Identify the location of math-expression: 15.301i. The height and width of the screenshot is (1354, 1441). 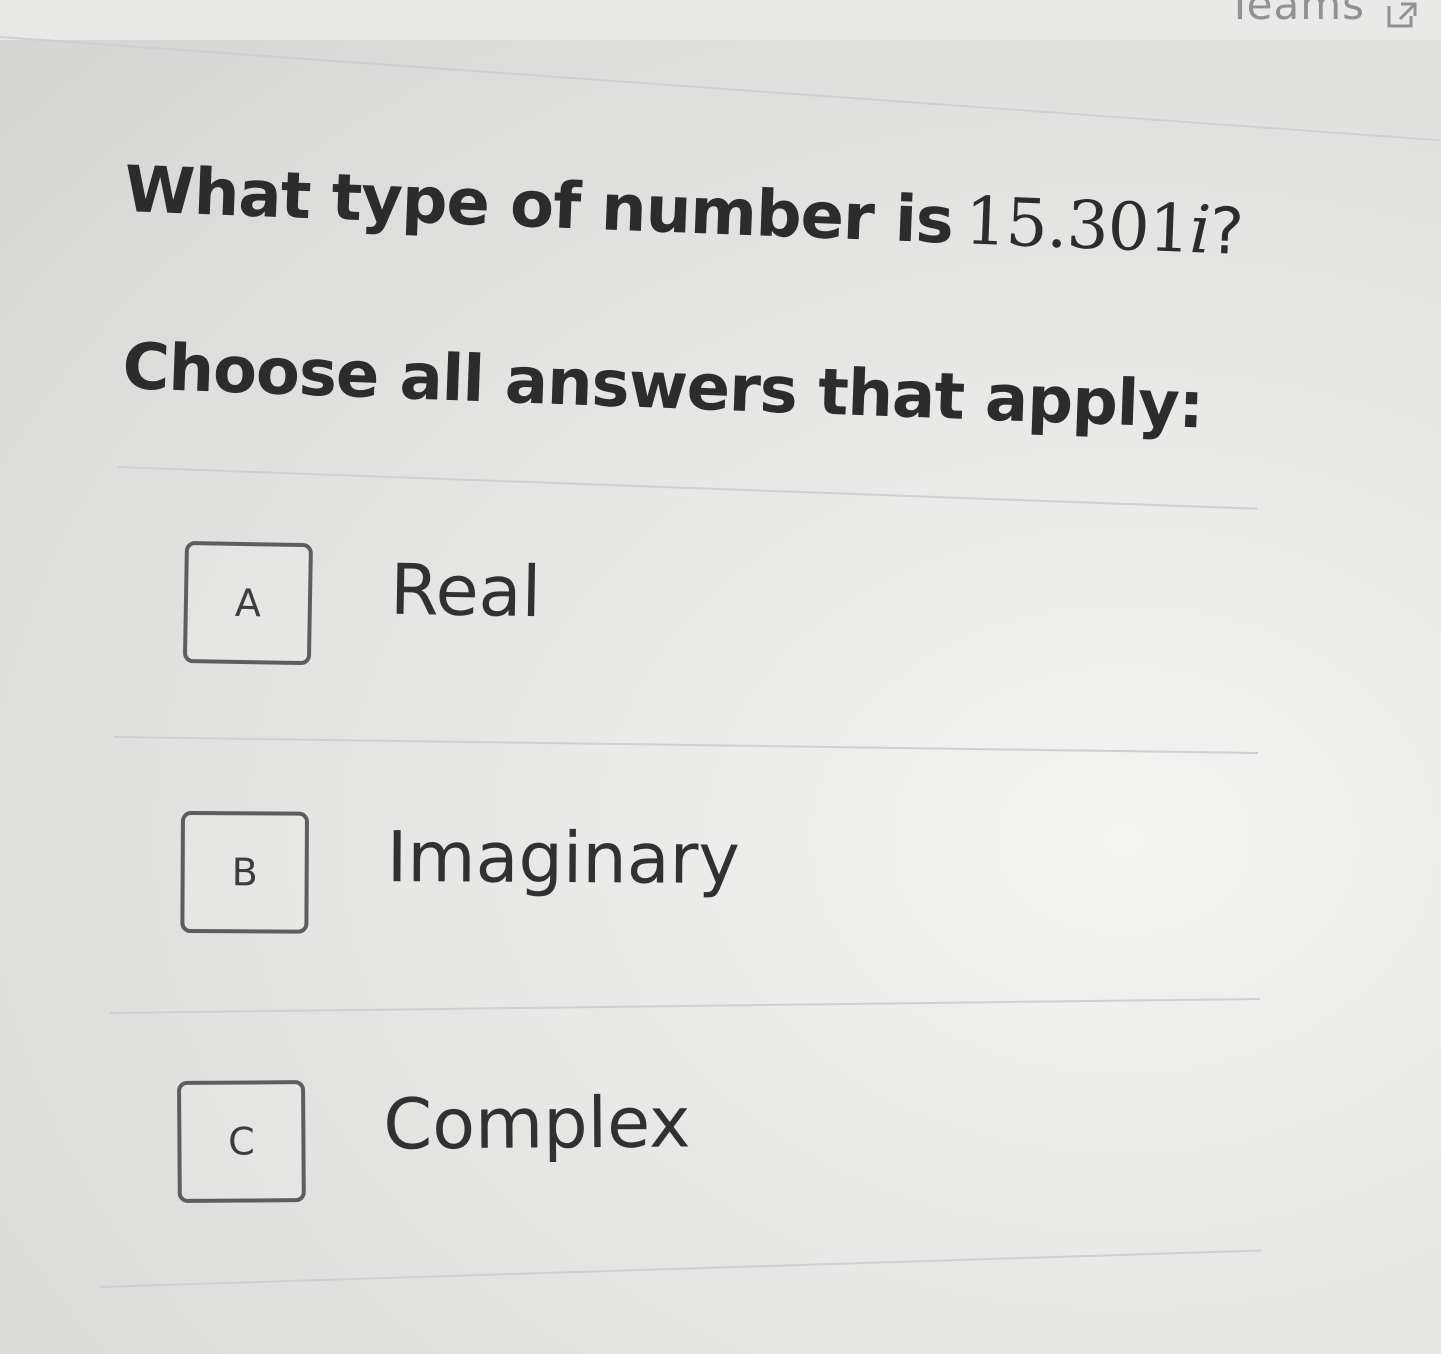
(1087, 225).